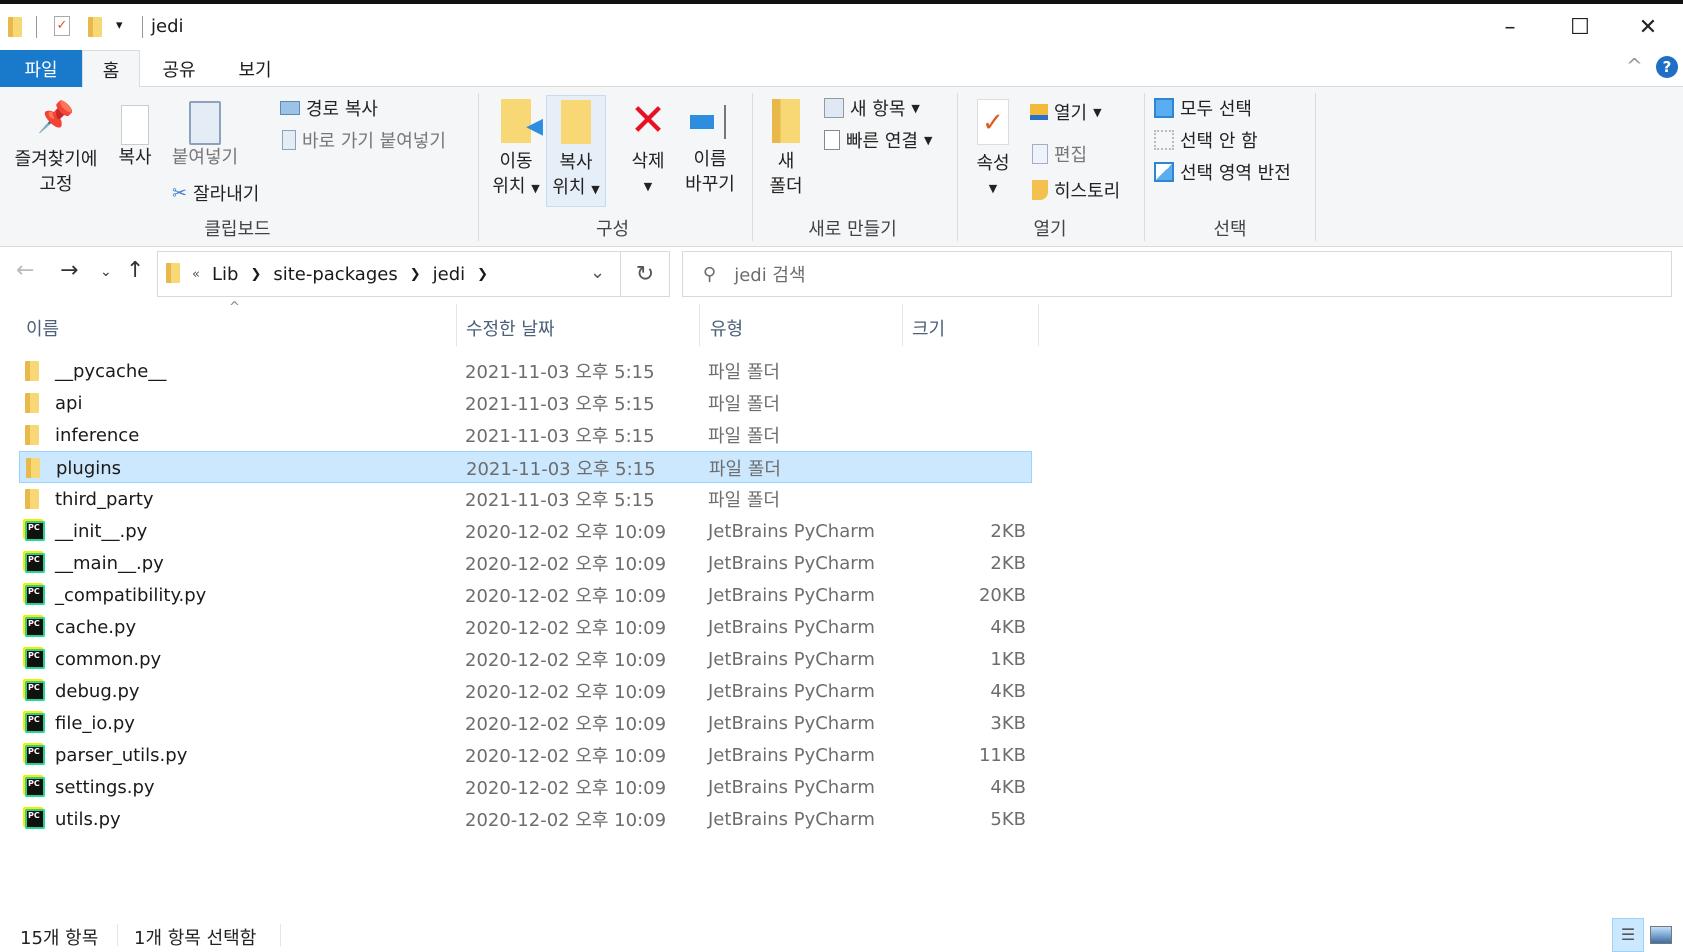 The image size is (1683, 952). I want to click on collapse-ribbon-icon: ^, so click(1634, 66).